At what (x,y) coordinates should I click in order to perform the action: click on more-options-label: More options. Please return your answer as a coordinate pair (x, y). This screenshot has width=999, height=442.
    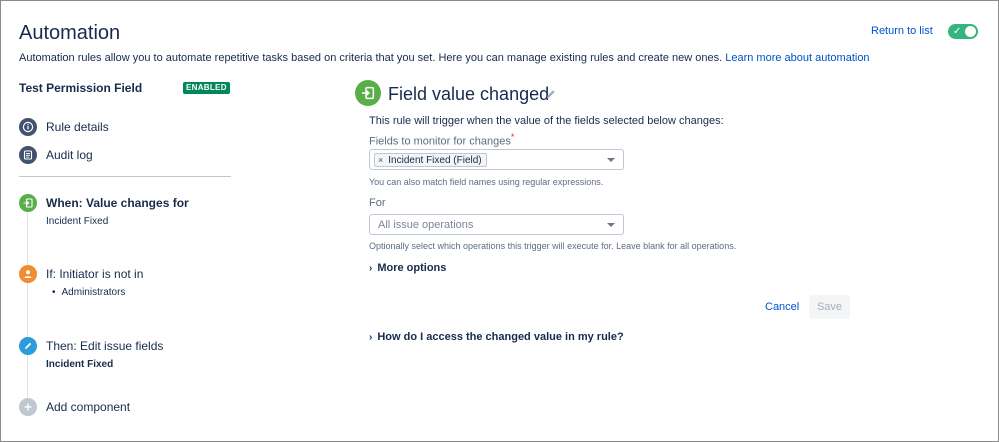
    Looking at the image, I should click on (412, 268).